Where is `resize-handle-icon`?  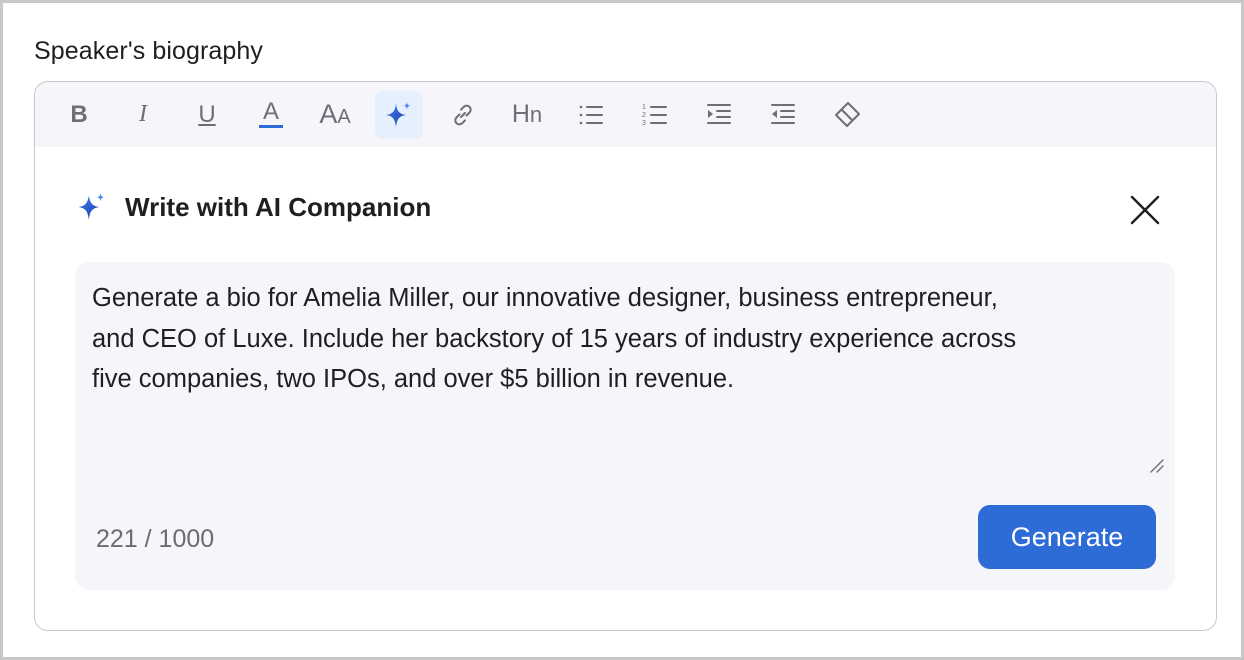 resize-handle-icon is located at coordinates (1157, 466).